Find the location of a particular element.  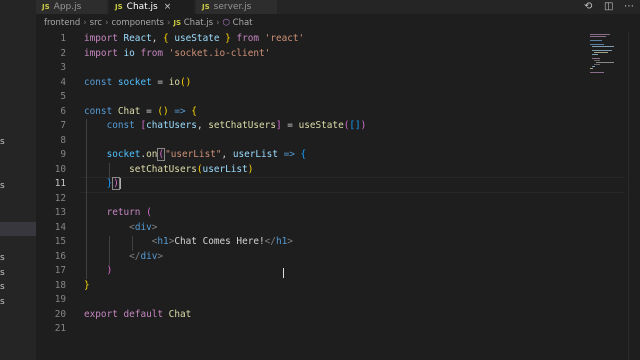

line-number: 5 is located at coordinates (63, 96).